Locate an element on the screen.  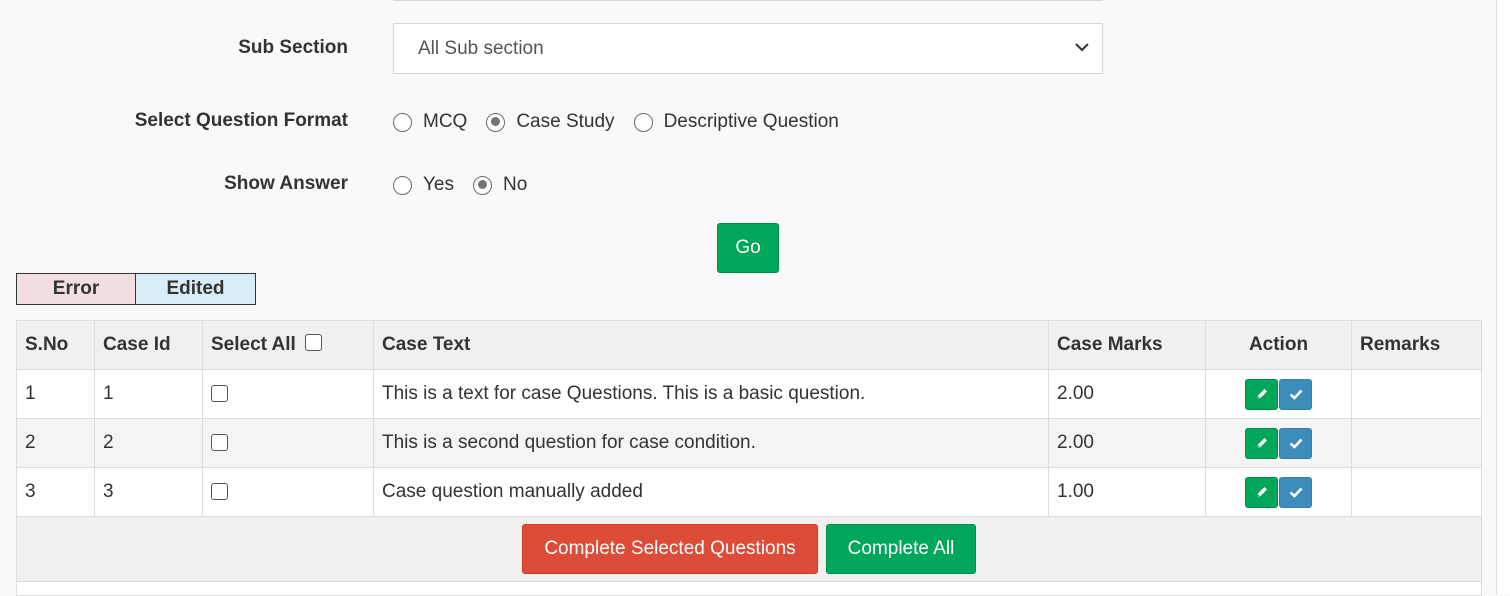
cell-case-id: 3 is located at coordinates (148, 492).